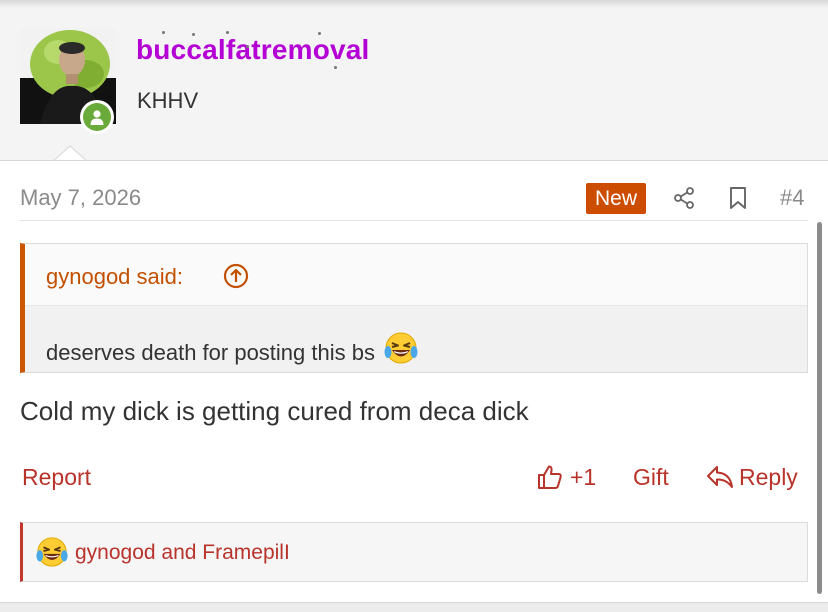 The width and height of the screenshot is (828, 612). I want to click on quote-text: deserves death for posting this bs, so click(232, 348).